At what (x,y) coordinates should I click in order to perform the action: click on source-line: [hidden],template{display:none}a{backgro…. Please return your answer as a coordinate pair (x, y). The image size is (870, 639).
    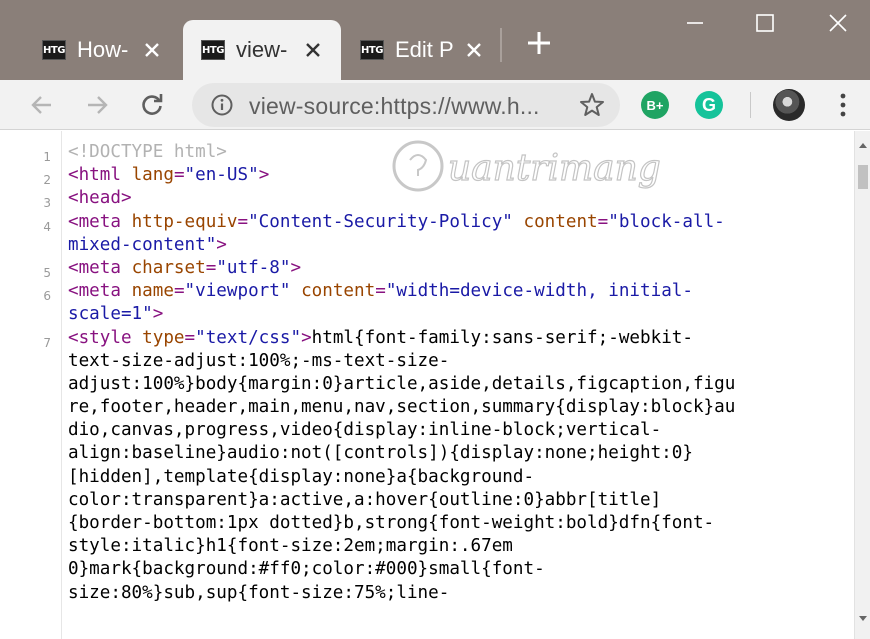
    Looking at the image, I should click on (458, 477).